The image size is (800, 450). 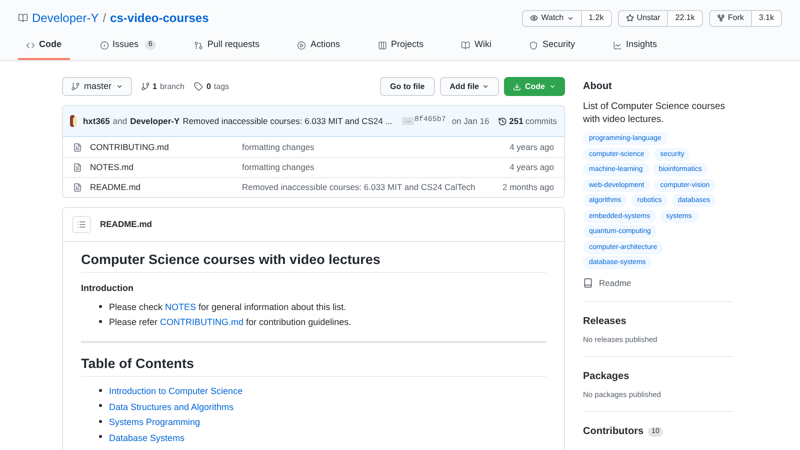 I want to click on author-link: hxt365, so click(x=96, y=121).